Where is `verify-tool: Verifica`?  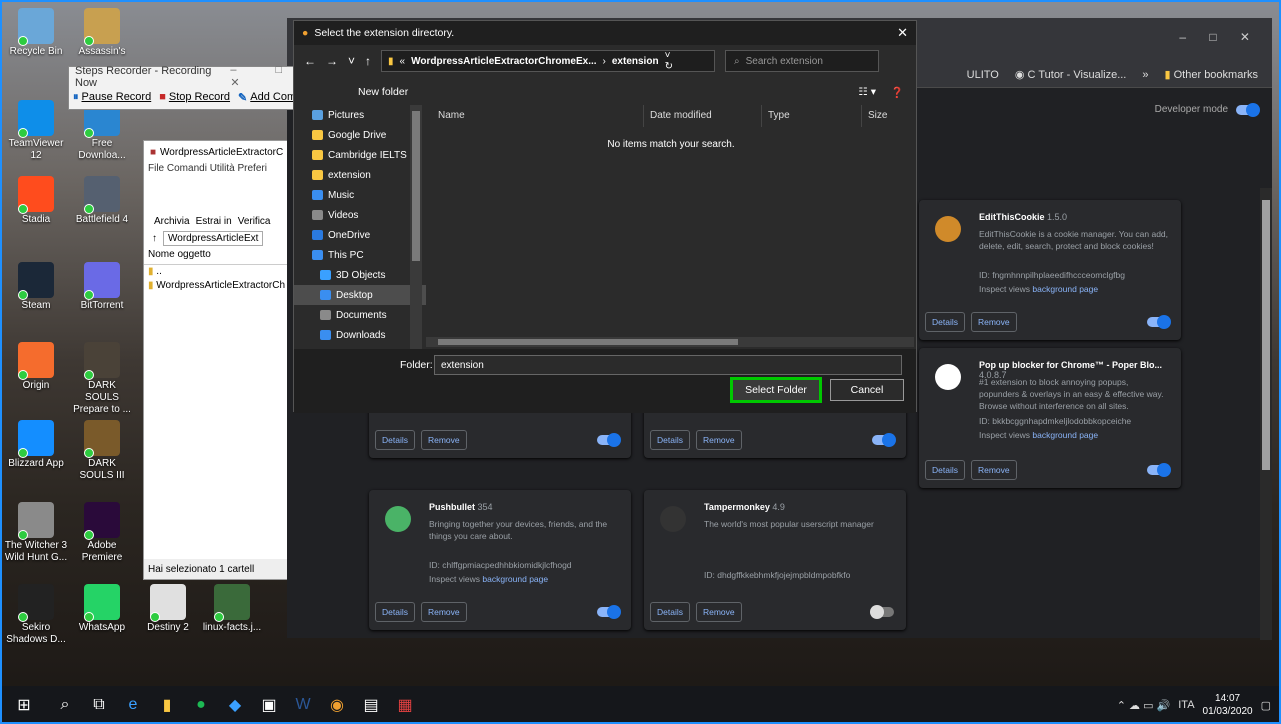 verify-tool: Verifica is located at coordinates (254, 221).